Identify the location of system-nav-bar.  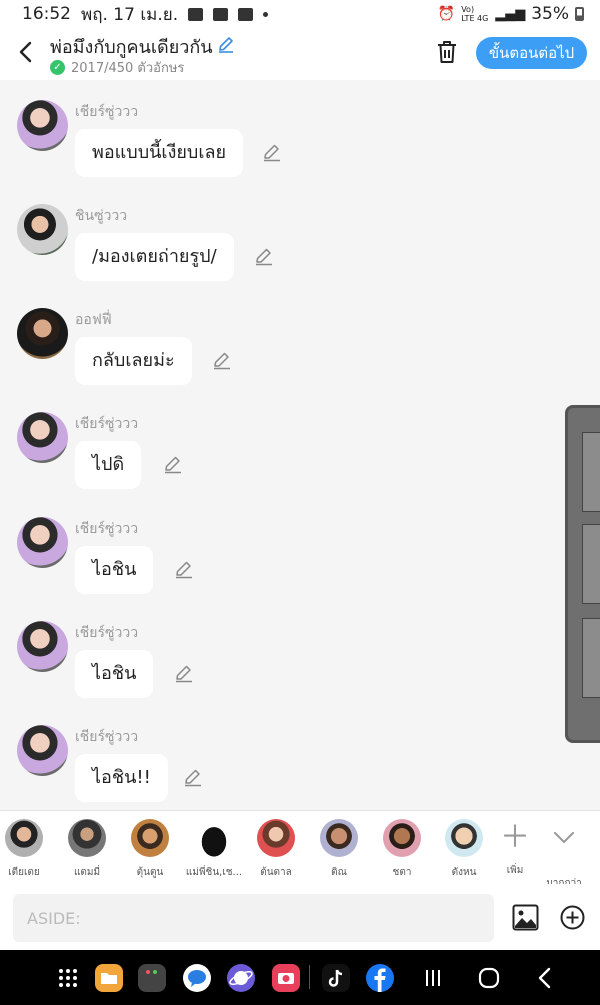
(300, 977).